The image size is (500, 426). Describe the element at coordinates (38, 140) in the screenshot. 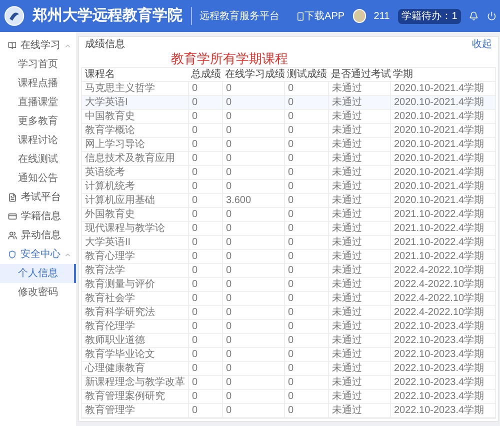

I see `sidebar-item: 课程讨论` at that location.